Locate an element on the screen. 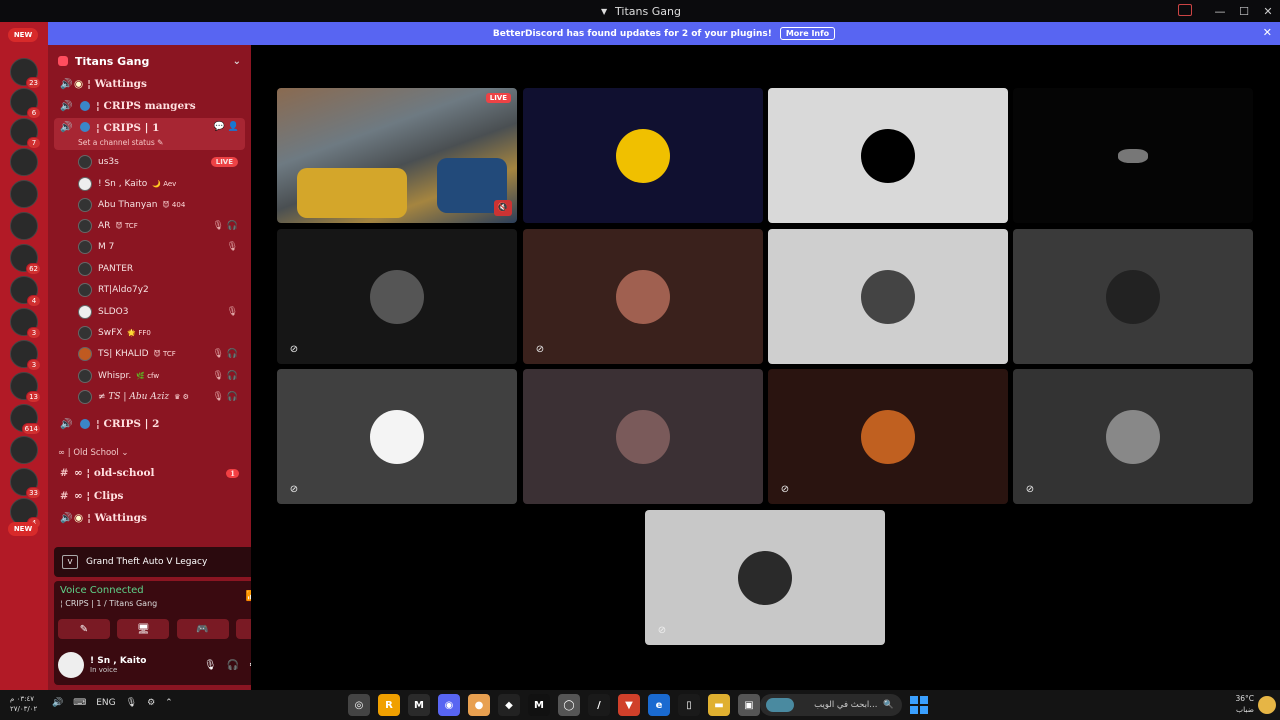 The width and height of the screenshot is (1280, 720). stream-tile: LIVE 🔇 is located at coordinates (397, 155).